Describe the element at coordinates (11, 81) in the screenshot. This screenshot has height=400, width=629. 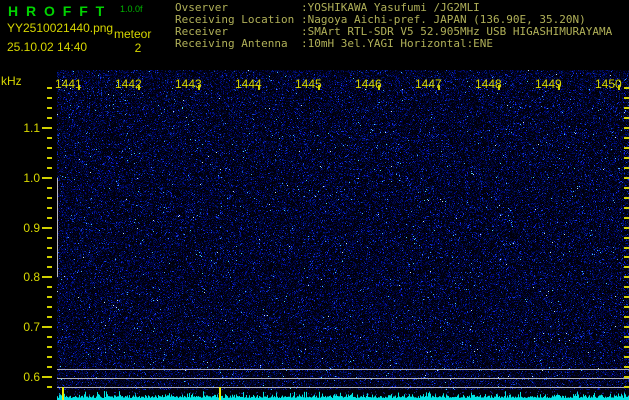
I see `freq-axis-unit: kHz` at that location.